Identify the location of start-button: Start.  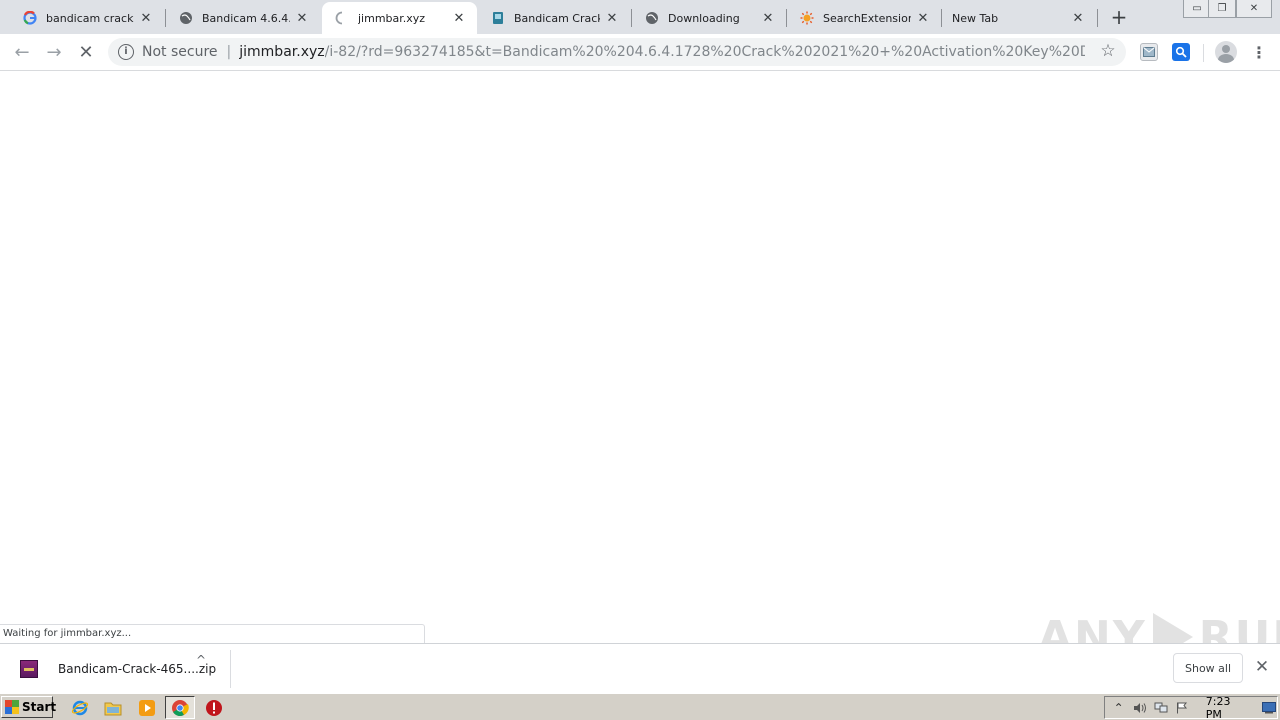
(29, 707).